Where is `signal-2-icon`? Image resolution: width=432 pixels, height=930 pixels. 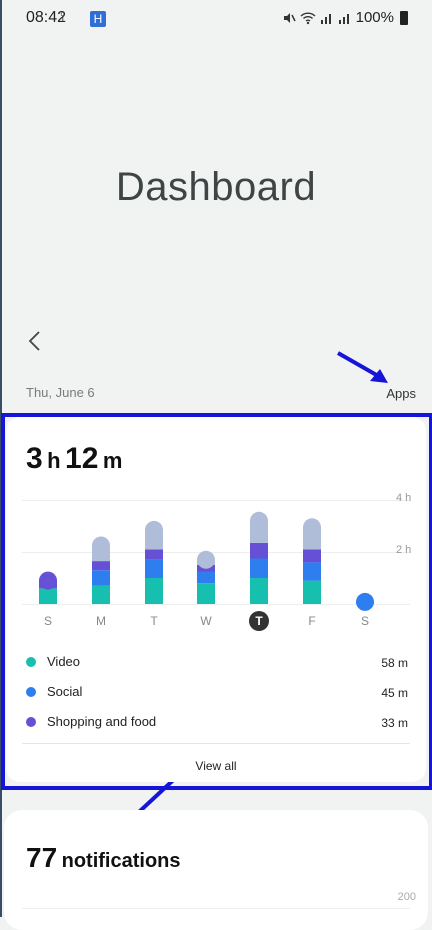
signal-2-icon is located at coordinates (343, 18).